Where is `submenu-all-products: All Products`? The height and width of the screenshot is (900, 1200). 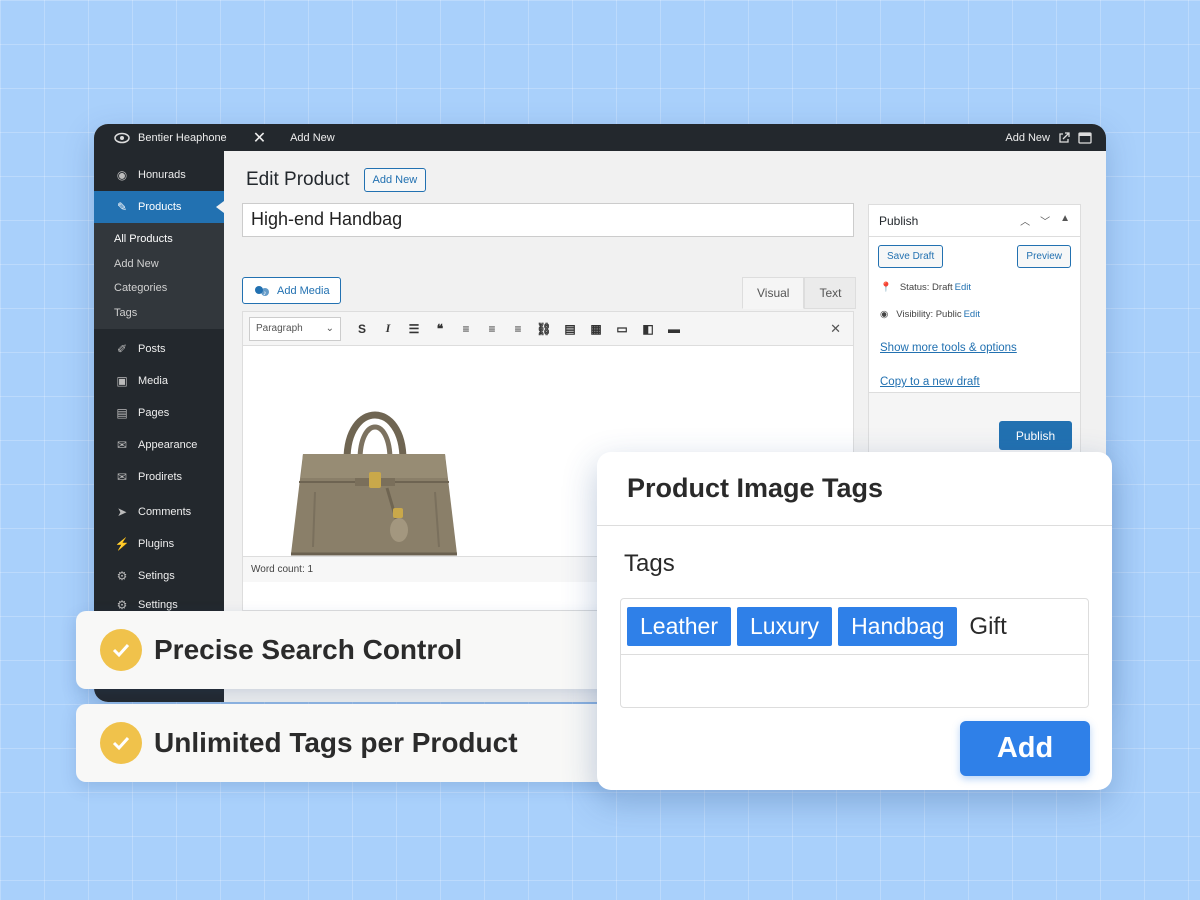
submenu-all-products: All Products is located at coordinates (159, 239).